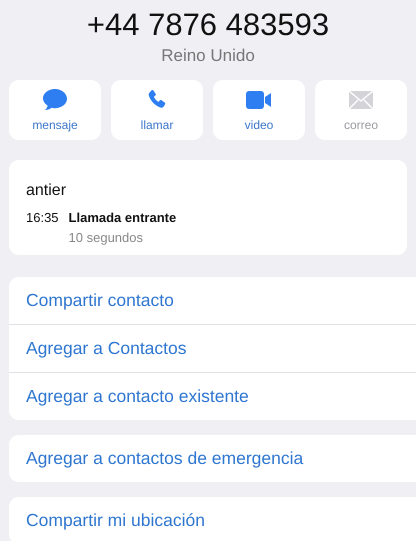 The height and width of the screenshot is (541, 416). I want to click on action-button: llamar, so click(157, 110).